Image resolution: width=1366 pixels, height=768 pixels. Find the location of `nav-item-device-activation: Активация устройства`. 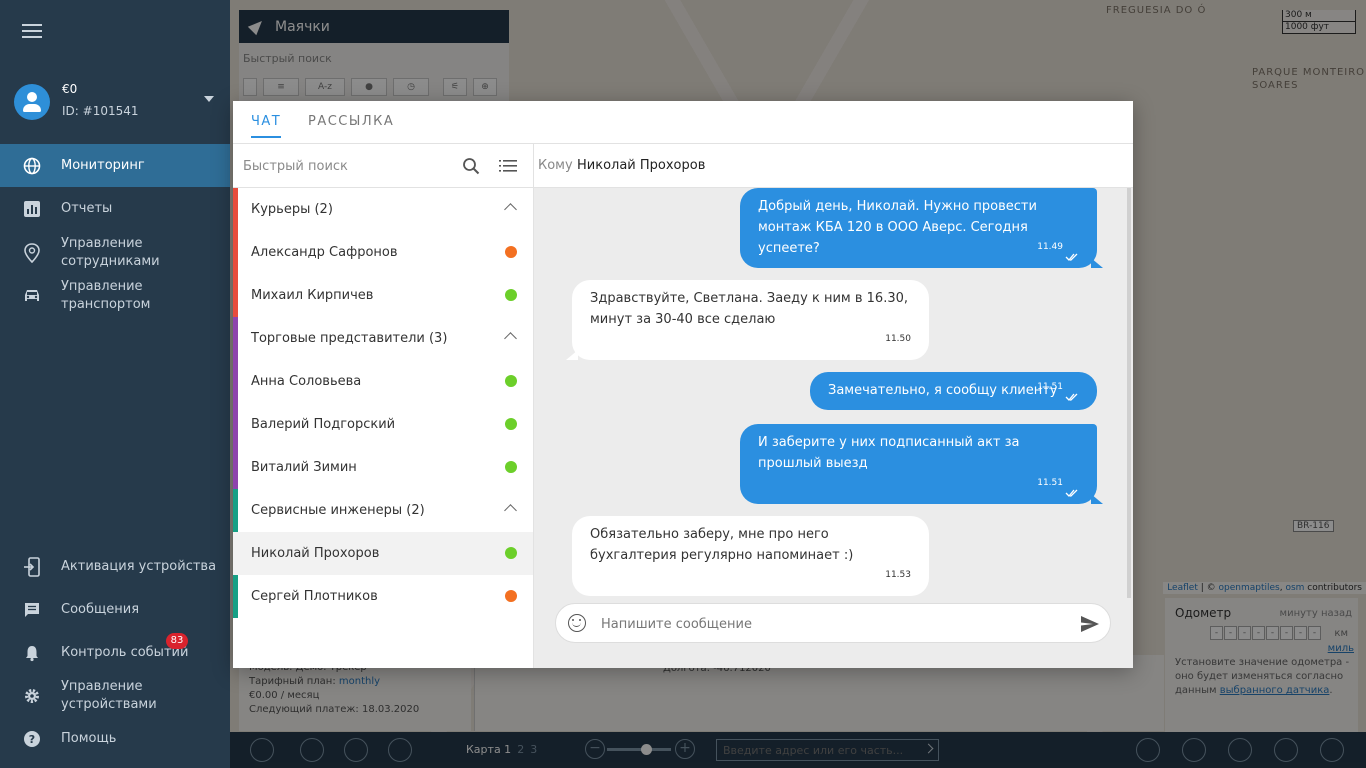

nav-item-device-activation: Активация устройства is located at coordinates (115, 566).